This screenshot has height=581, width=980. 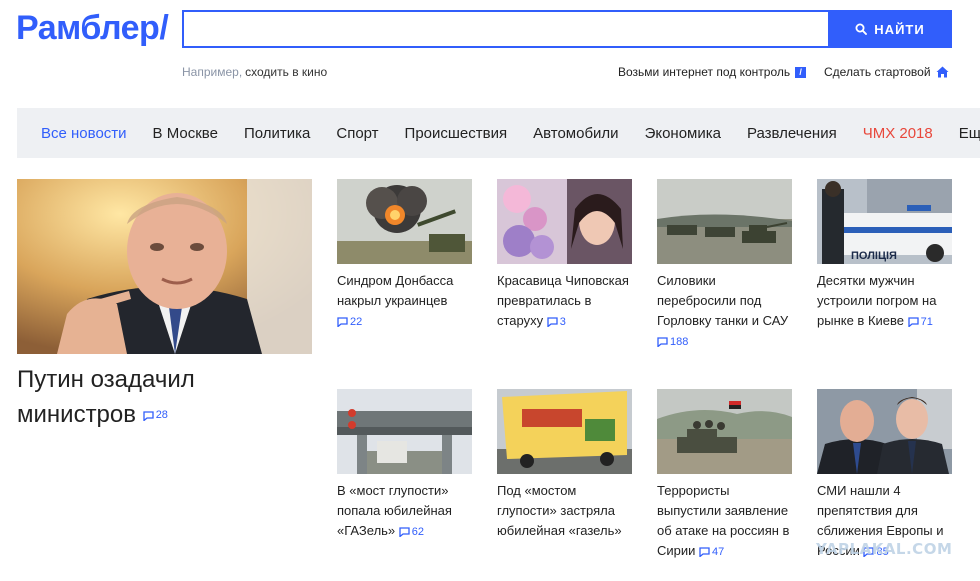 What do you see at coordinates (575, 133) in the screenshot?
I see `nav-auto: Автомобили` at bounding box center [575, 133].